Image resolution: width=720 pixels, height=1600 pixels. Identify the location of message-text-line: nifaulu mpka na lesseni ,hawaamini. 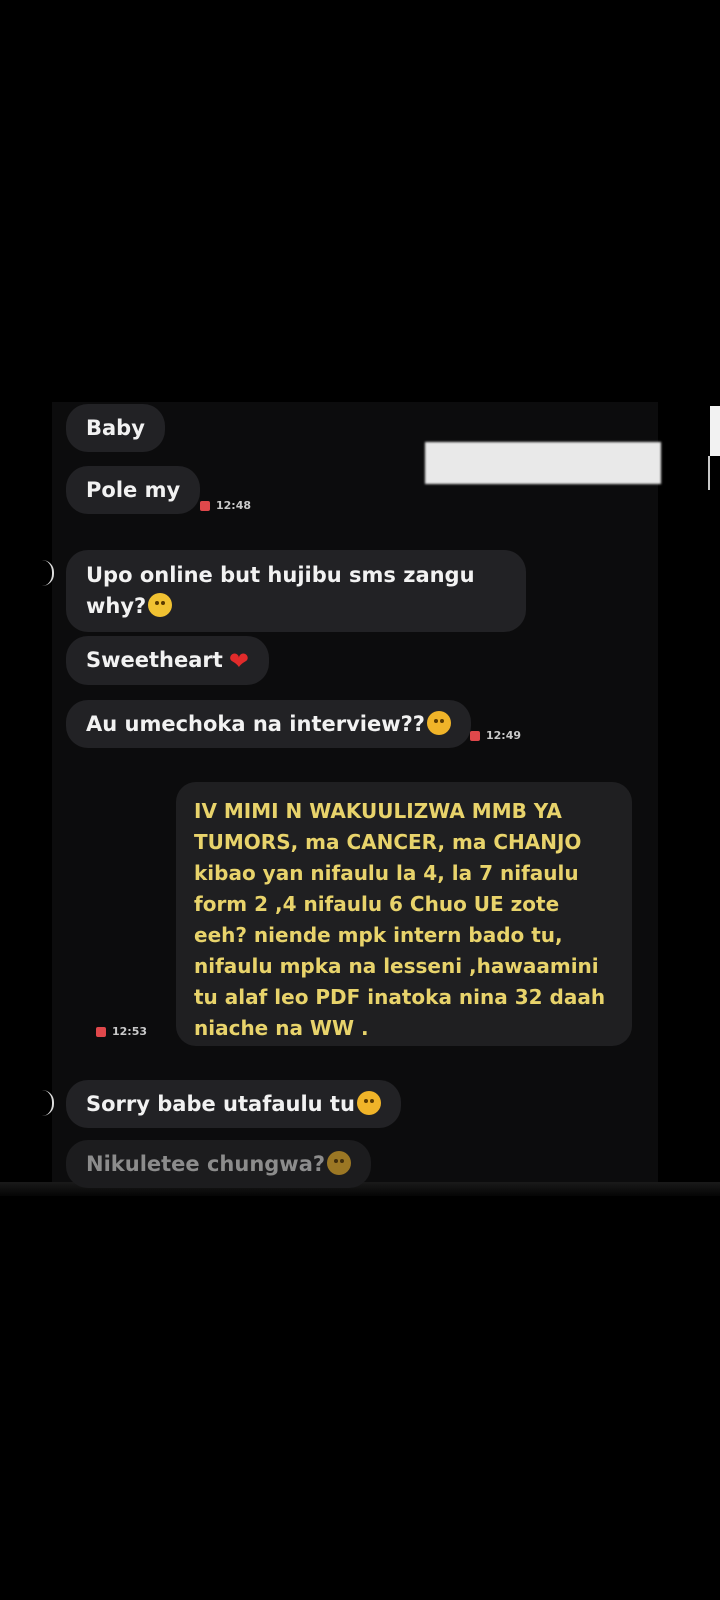
(396, 966).